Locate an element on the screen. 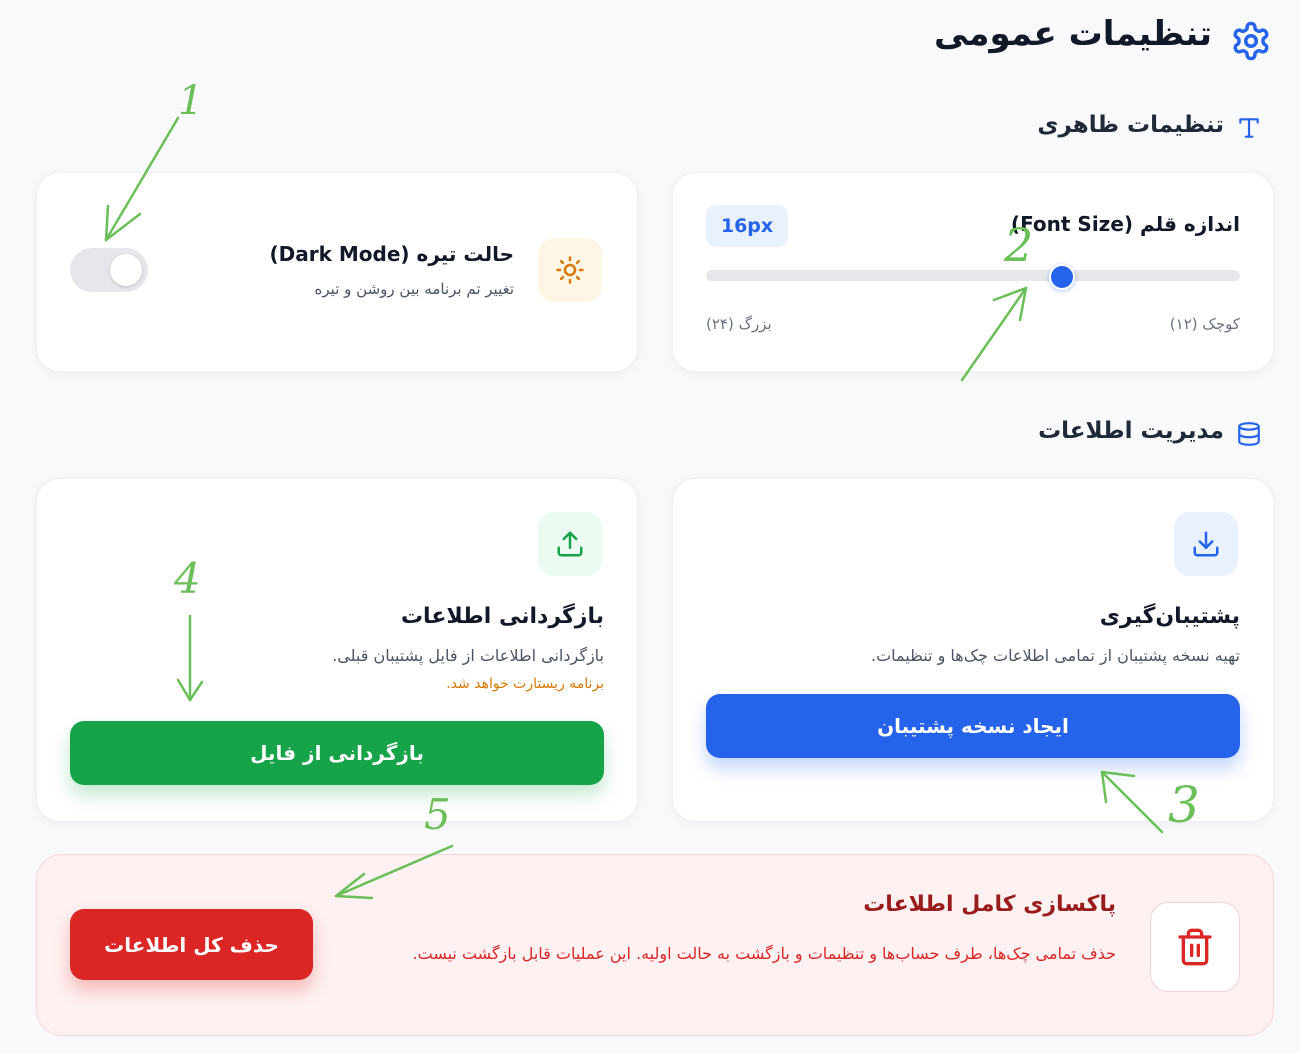  annotation-number-1: 1 is located at coordinates (191, 101).